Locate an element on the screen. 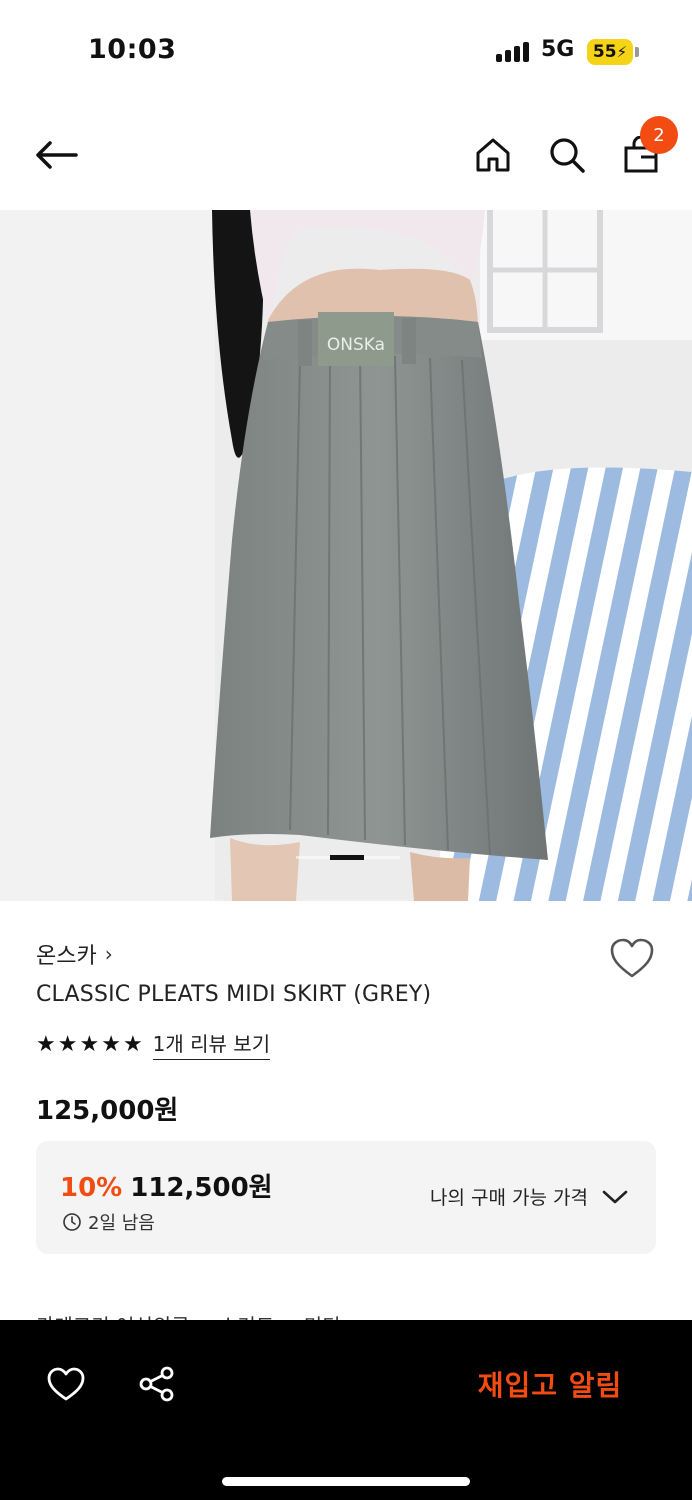 Image resolution: width=692 pixels, height=1500 pixels. back-button is located at coordinates (56, 155).